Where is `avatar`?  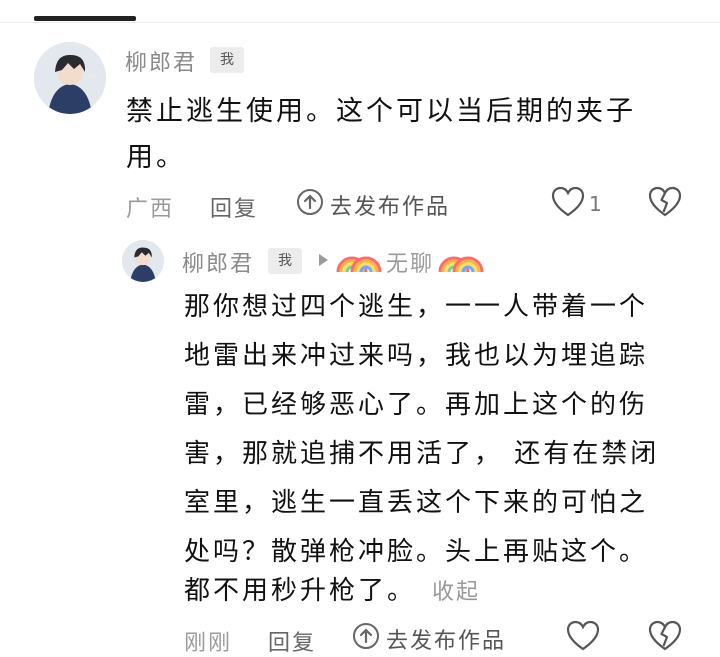
avatar is located at coordinates (70, 78).